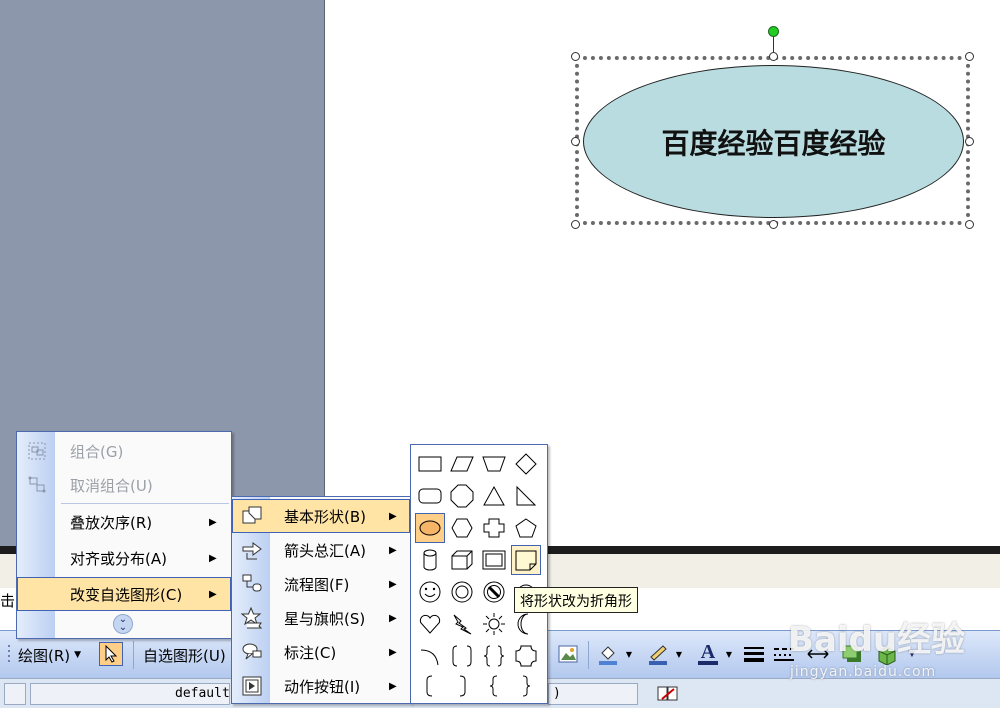 The height and width of the screenshot is (708, 1000). I want to click on menu-item-basic-shapes: 基本形状(B) ▶, so click(321, 516).